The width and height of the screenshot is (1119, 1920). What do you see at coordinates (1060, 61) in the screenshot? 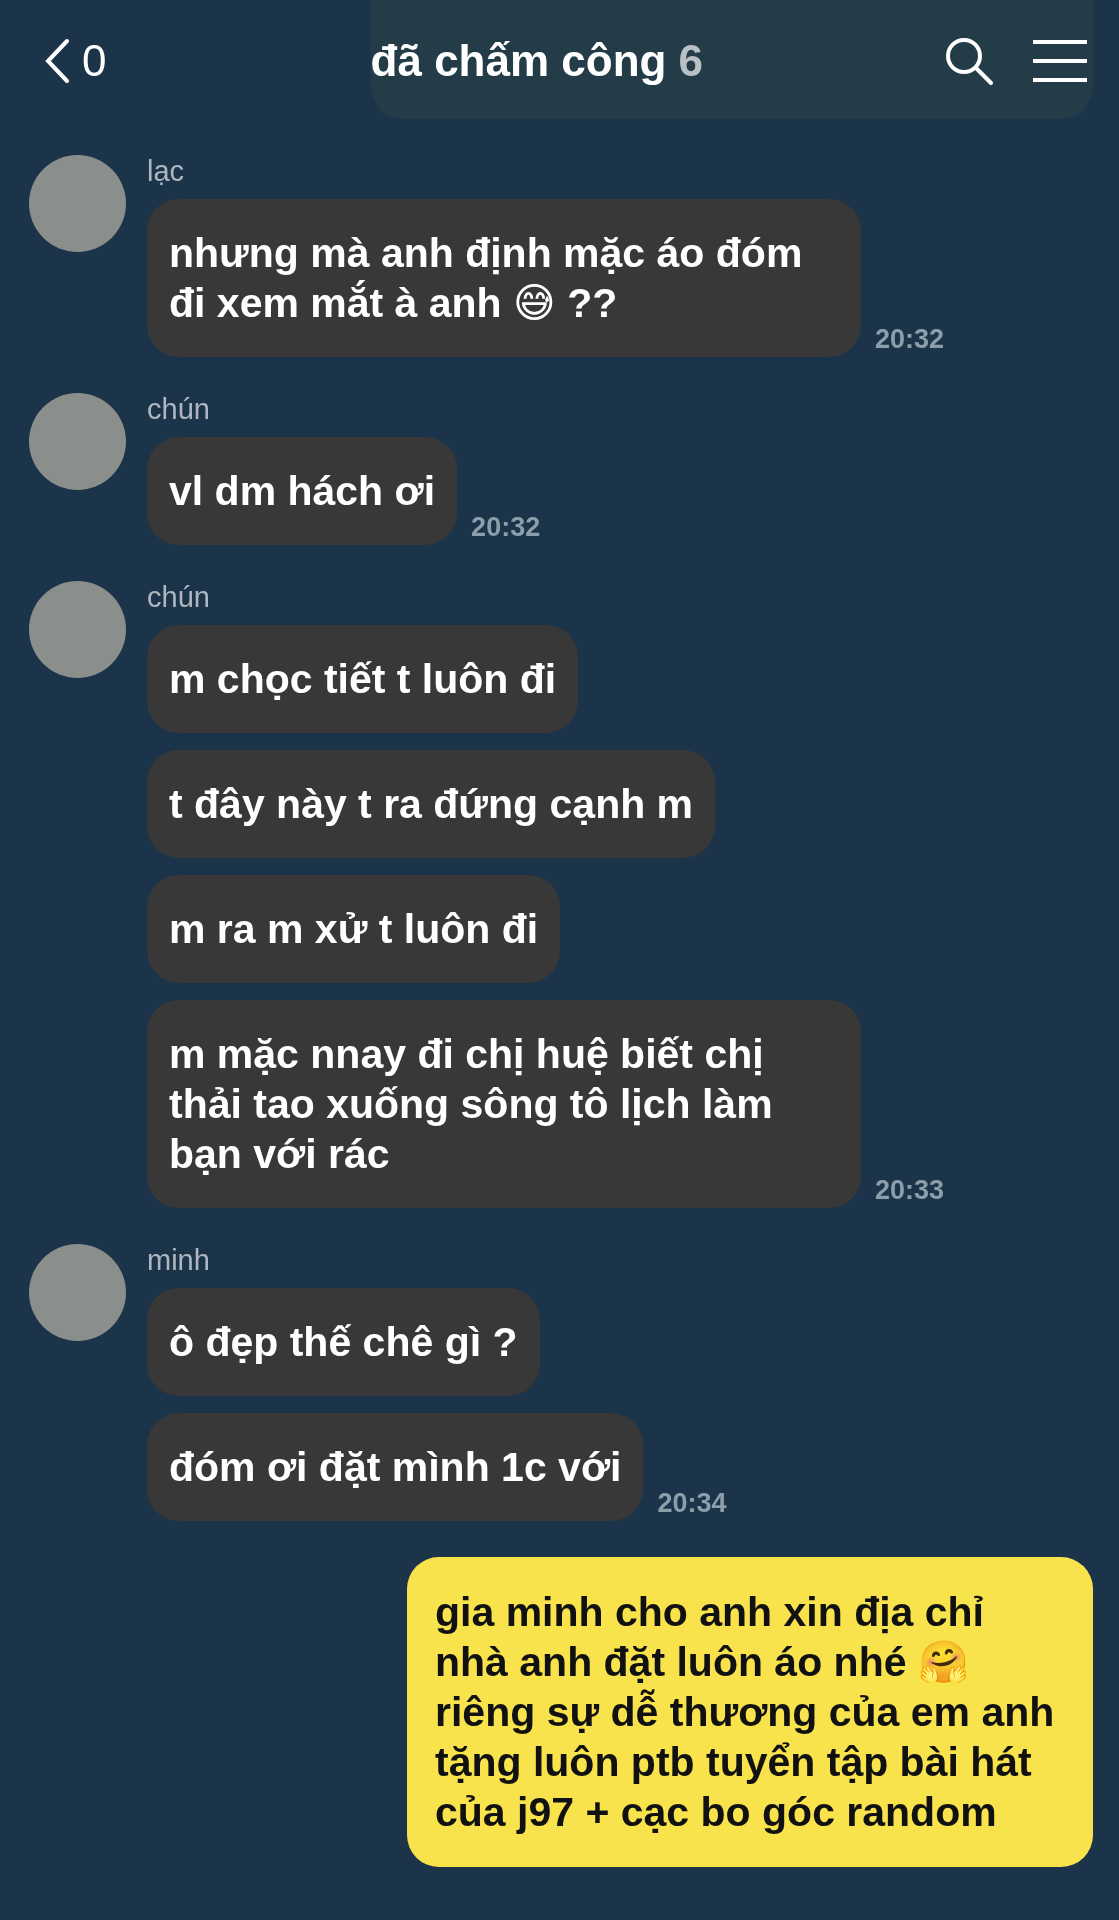
I see `menu-icon` at bounding box center [1060, 61].